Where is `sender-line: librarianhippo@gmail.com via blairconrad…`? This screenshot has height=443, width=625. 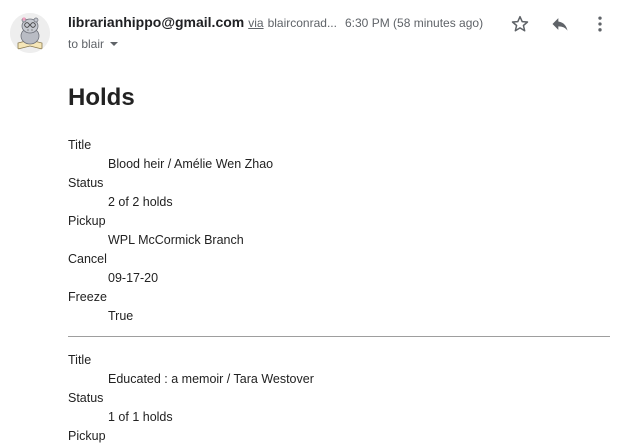 sender-line: librarianhippo@gmail.com via blairconrad… is located at coordinates (202, 24).